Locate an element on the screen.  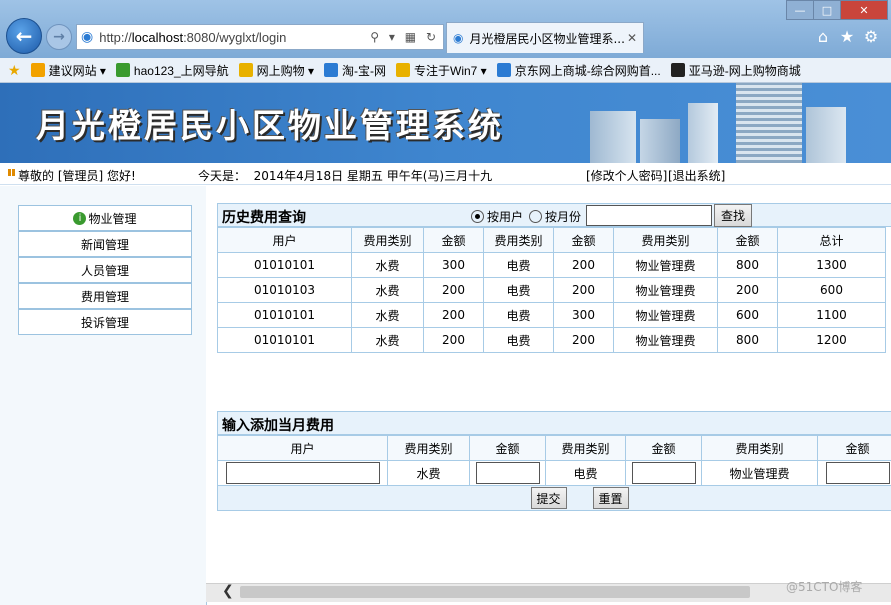
sidebar-item-news: 新闻管理 is located at coordinates (105, 244).